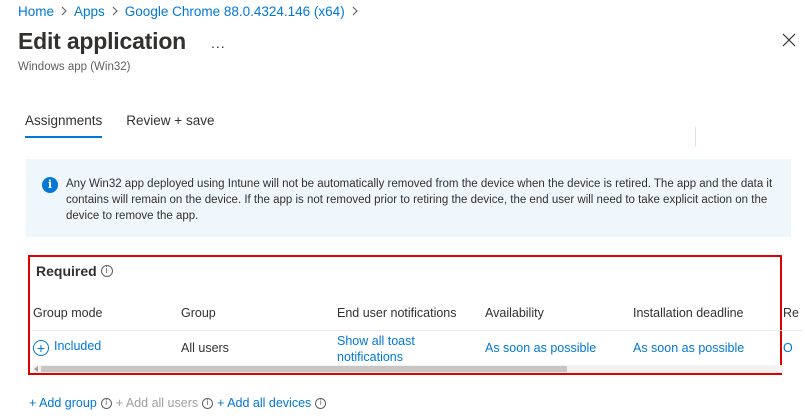 This screenshot has height=419, width=805. I want to click on breadcrumb-app: Google Chrome 88.0.4324.146 (x64), so click(235, 11).